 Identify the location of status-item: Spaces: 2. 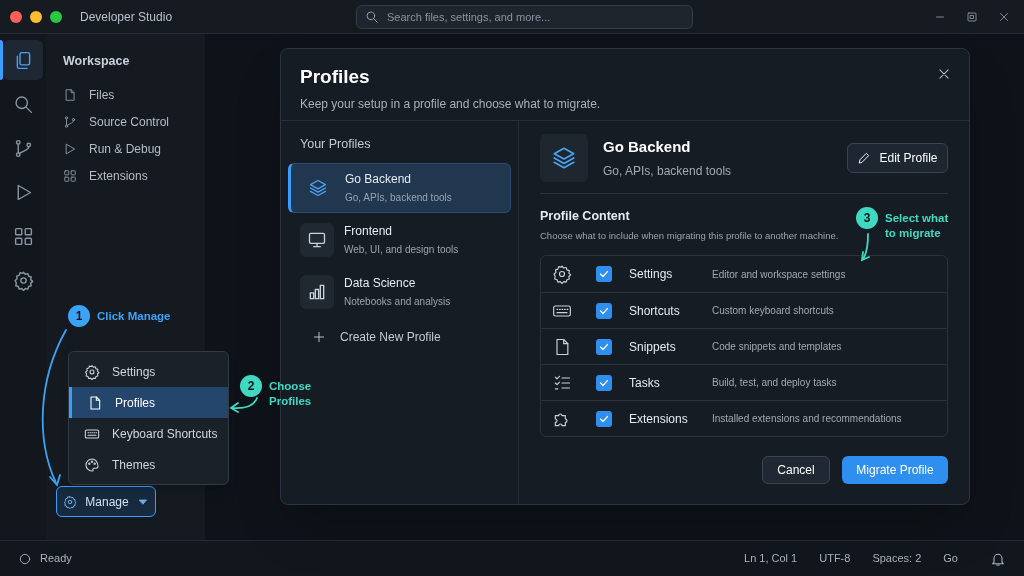
(897, 558).